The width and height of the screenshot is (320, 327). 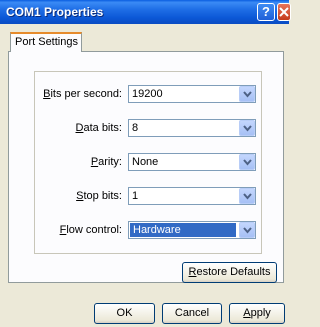 I want to click on data-bits-label: Data bits:, so click(x=98, y=128).